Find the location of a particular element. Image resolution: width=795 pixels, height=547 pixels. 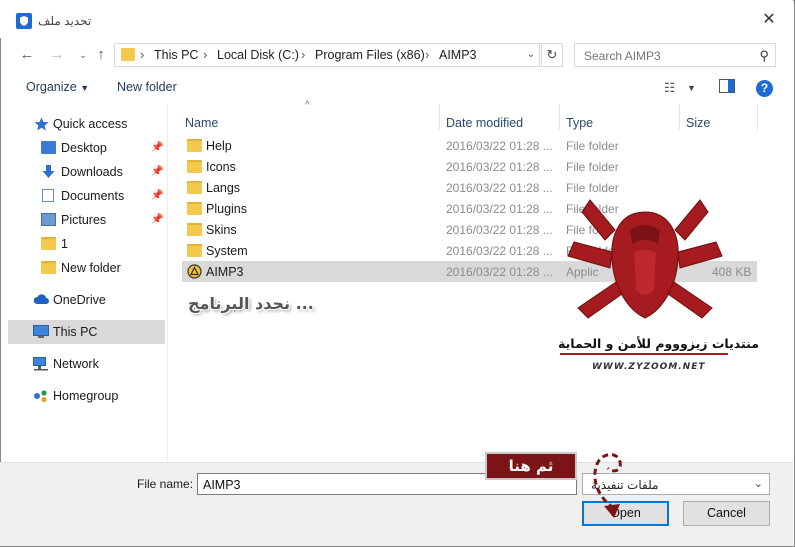

sidebar-item-this-pc: This PC is located at coordinates (86, 332).